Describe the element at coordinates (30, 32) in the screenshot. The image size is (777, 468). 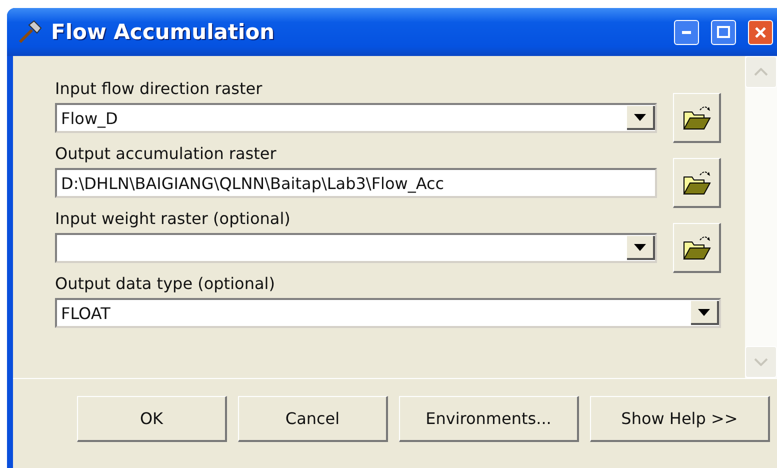
I see `hammer-icon` at that location.